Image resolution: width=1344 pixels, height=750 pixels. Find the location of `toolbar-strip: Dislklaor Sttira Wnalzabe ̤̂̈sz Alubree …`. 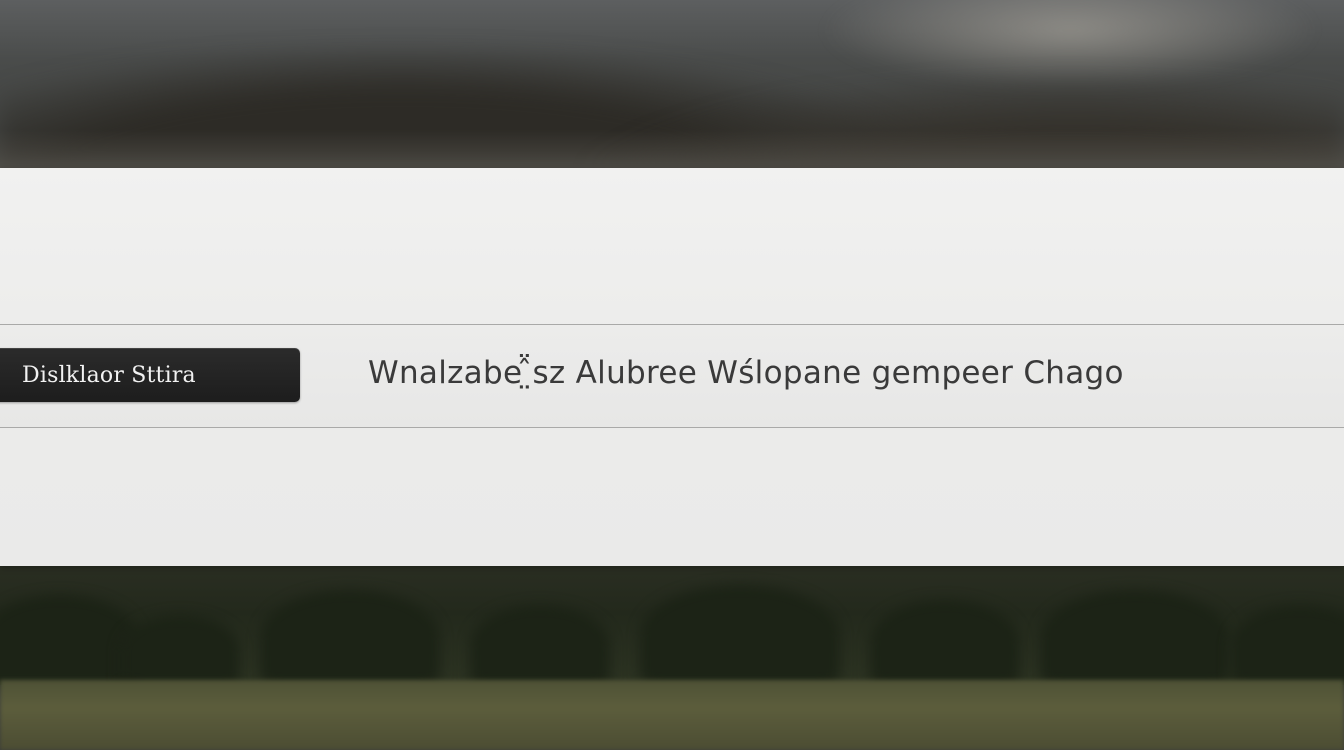

toolbar-strip: Dislklaor Sttira Wnalzabe ̤̂̈sz Alubree … is located at coordinates (672, 376).